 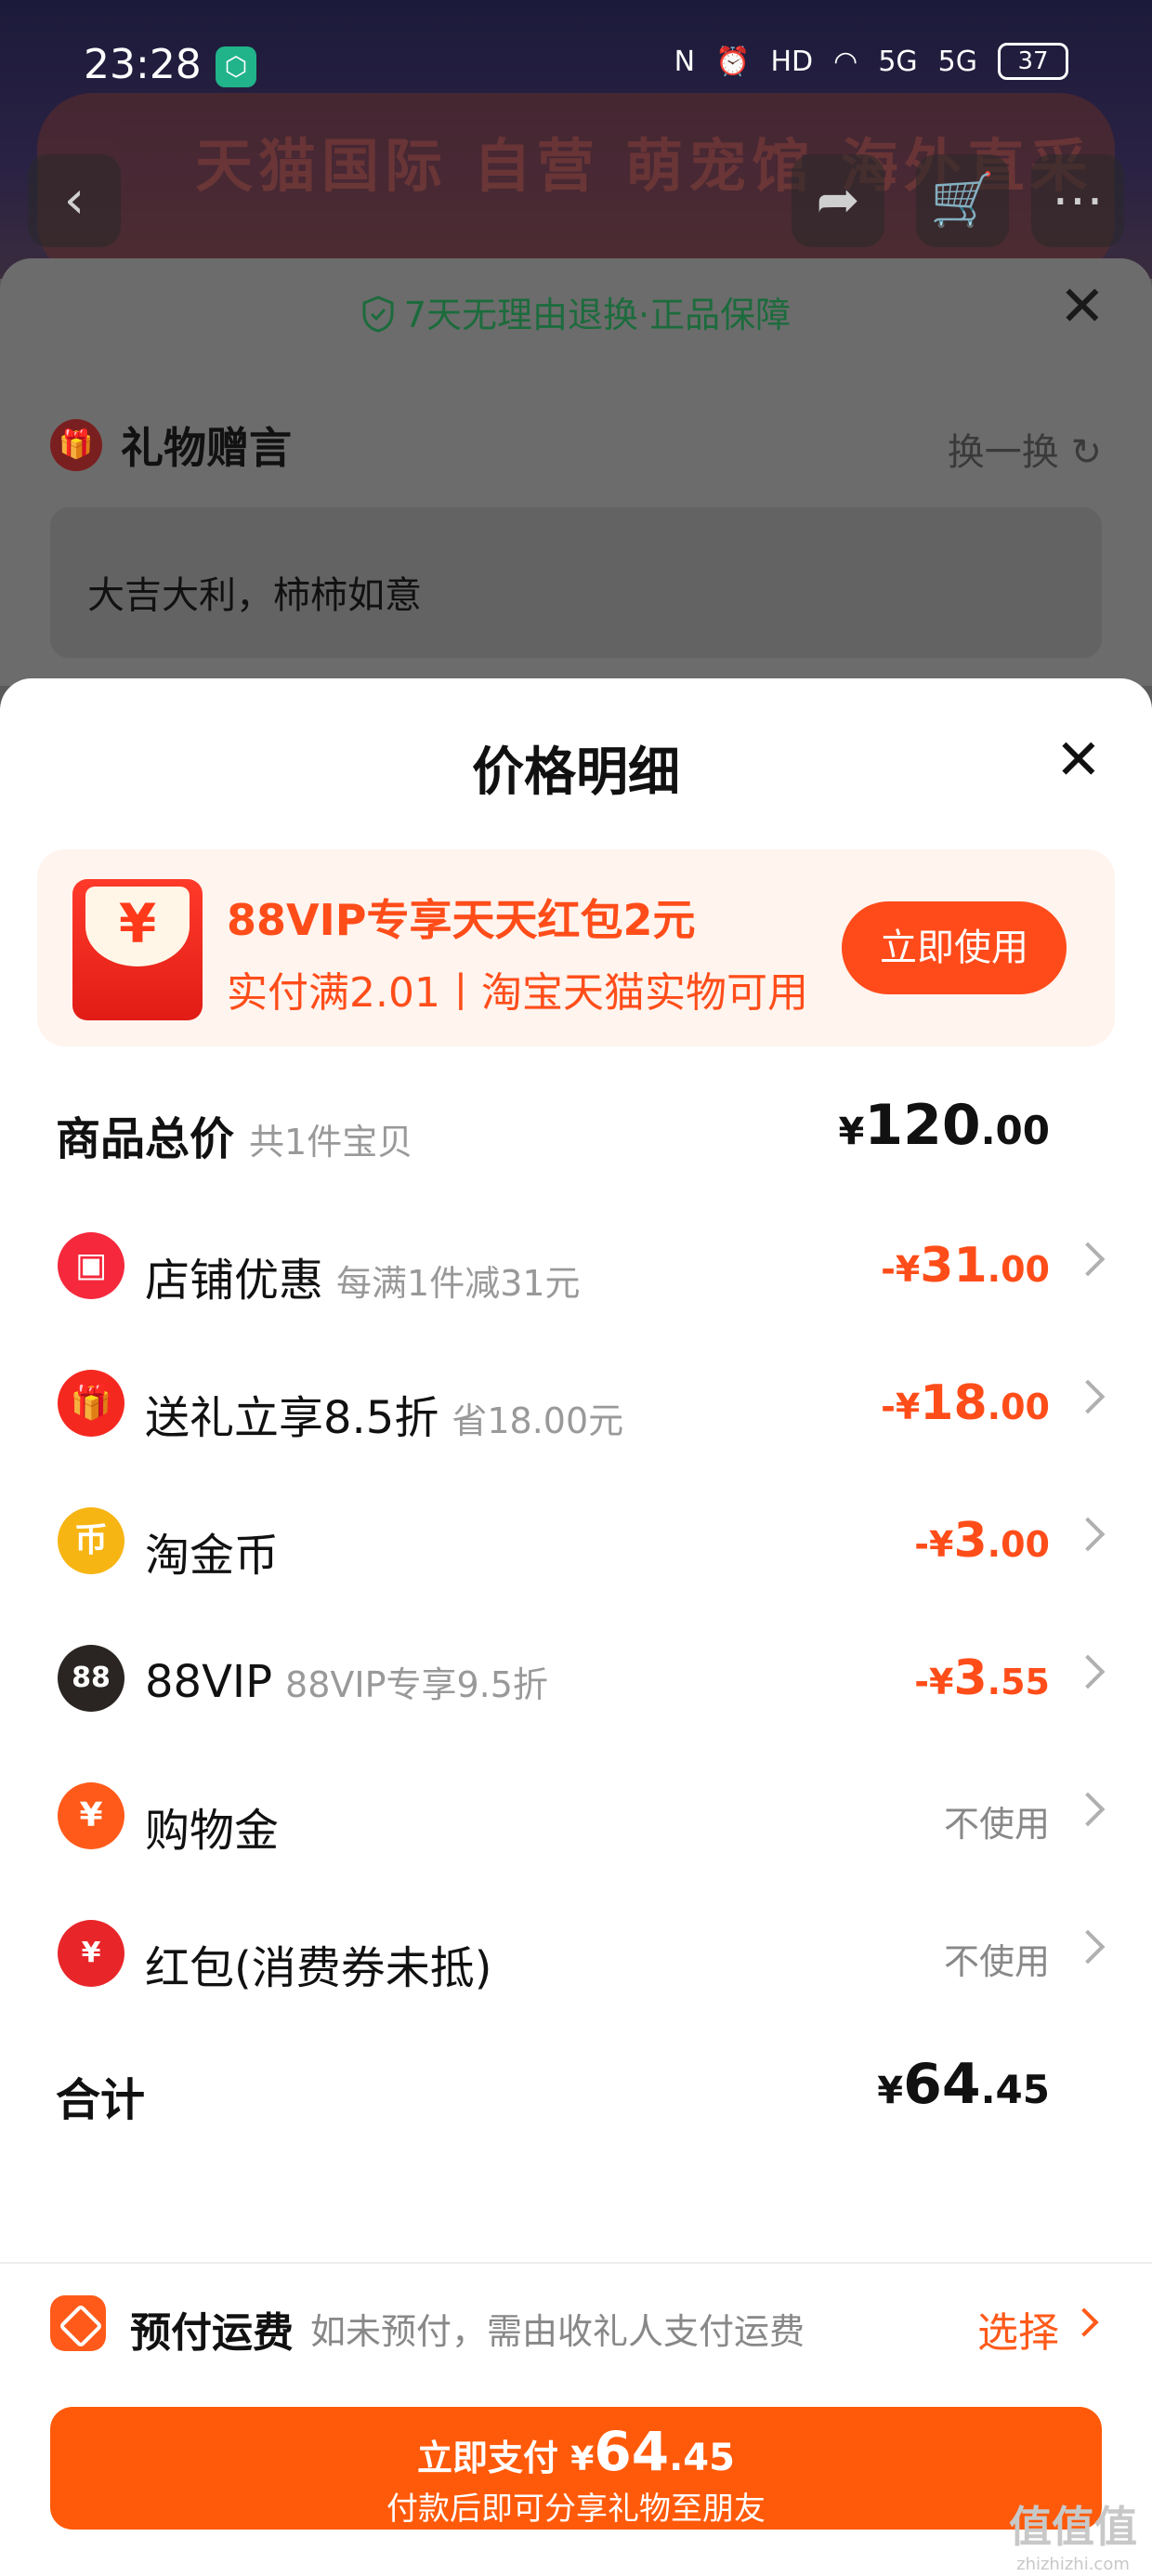 I want to click on more-button: ⋯, so click(x=1077, y=200).